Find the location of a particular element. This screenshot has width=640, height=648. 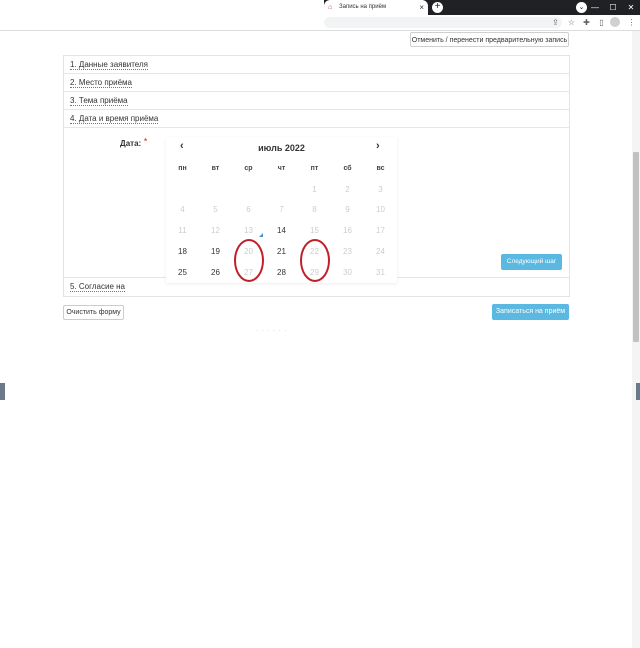

calendar-day: 30 is located at coordinates (347, 272).